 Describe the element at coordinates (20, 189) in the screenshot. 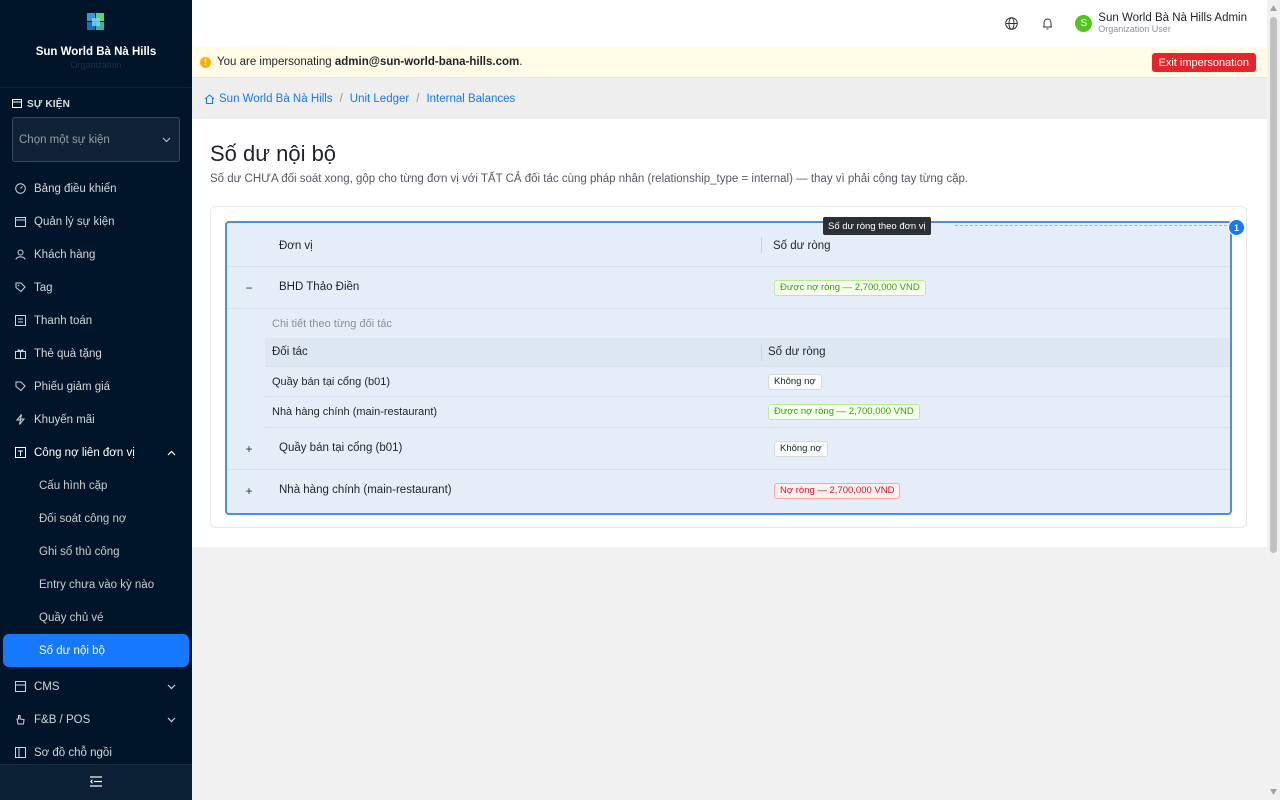

I see `dashboard-icon` at that location.